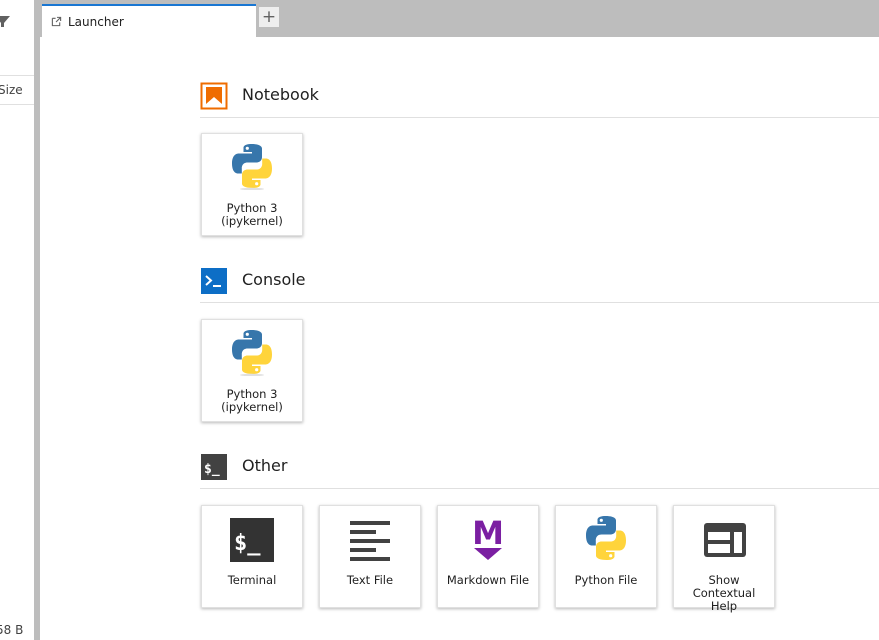 The image size is (879, 640). I want to click on filter-icon, so click(5, 21).